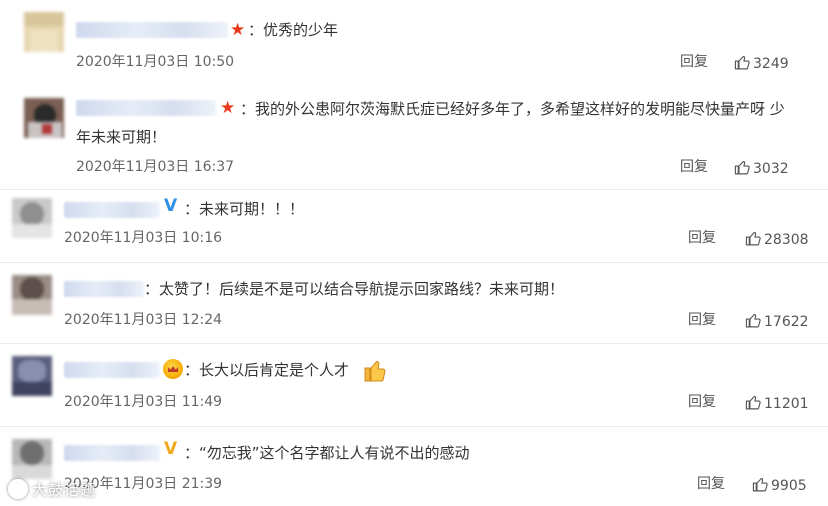 The height and width of the screenshot is (506, 828). What do you see at coordinates (375, 371) in the screenshot?
I see `thumbs-up-emoji-icon` at bounding box center [375, 371].